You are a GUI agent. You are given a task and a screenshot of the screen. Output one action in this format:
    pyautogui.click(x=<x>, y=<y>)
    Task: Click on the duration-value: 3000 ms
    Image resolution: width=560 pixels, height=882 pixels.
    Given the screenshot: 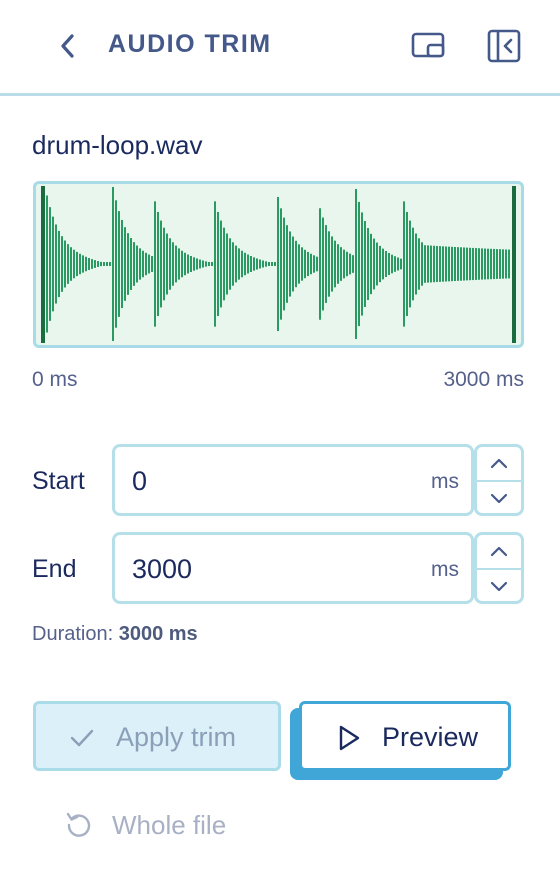 What is the action you would take?
    pyautogui.click(x=158, y=634)
    